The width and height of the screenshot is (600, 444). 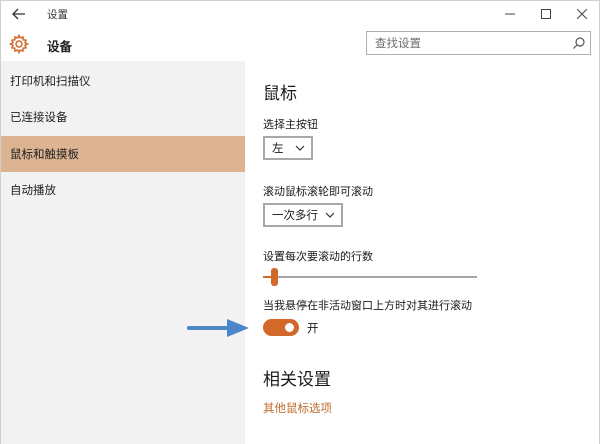 What do you see at coordinates (50, 81) in the screenshot?
I see `sidebar-item-label: 打印机和扫描仪` at bounding box center [50, 81].